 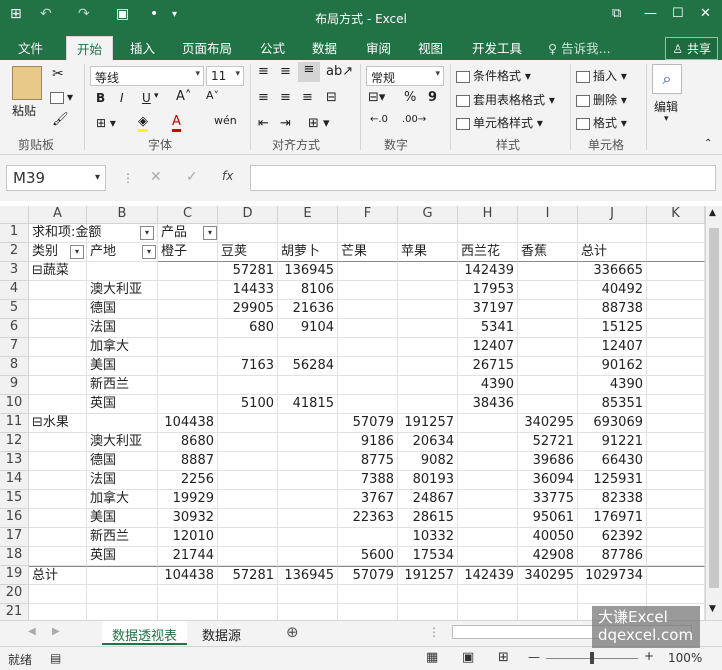 What do you see at coordinates (414, 119) in the screenshot?
I see `decrease-decimal-icon: .00→` at bounding box center [414, 119].